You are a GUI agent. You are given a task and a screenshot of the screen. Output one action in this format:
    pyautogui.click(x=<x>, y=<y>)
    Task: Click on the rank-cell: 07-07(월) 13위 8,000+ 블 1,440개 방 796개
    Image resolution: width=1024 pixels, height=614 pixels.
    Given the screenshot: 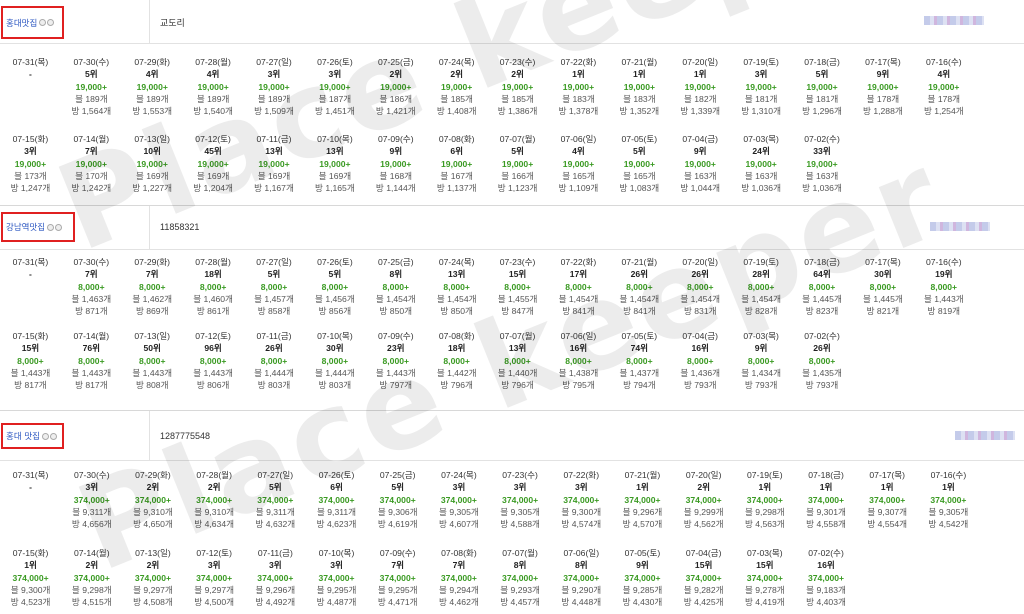 What is the action you would take?
    pyautogui.click(x=517, y=360)
    